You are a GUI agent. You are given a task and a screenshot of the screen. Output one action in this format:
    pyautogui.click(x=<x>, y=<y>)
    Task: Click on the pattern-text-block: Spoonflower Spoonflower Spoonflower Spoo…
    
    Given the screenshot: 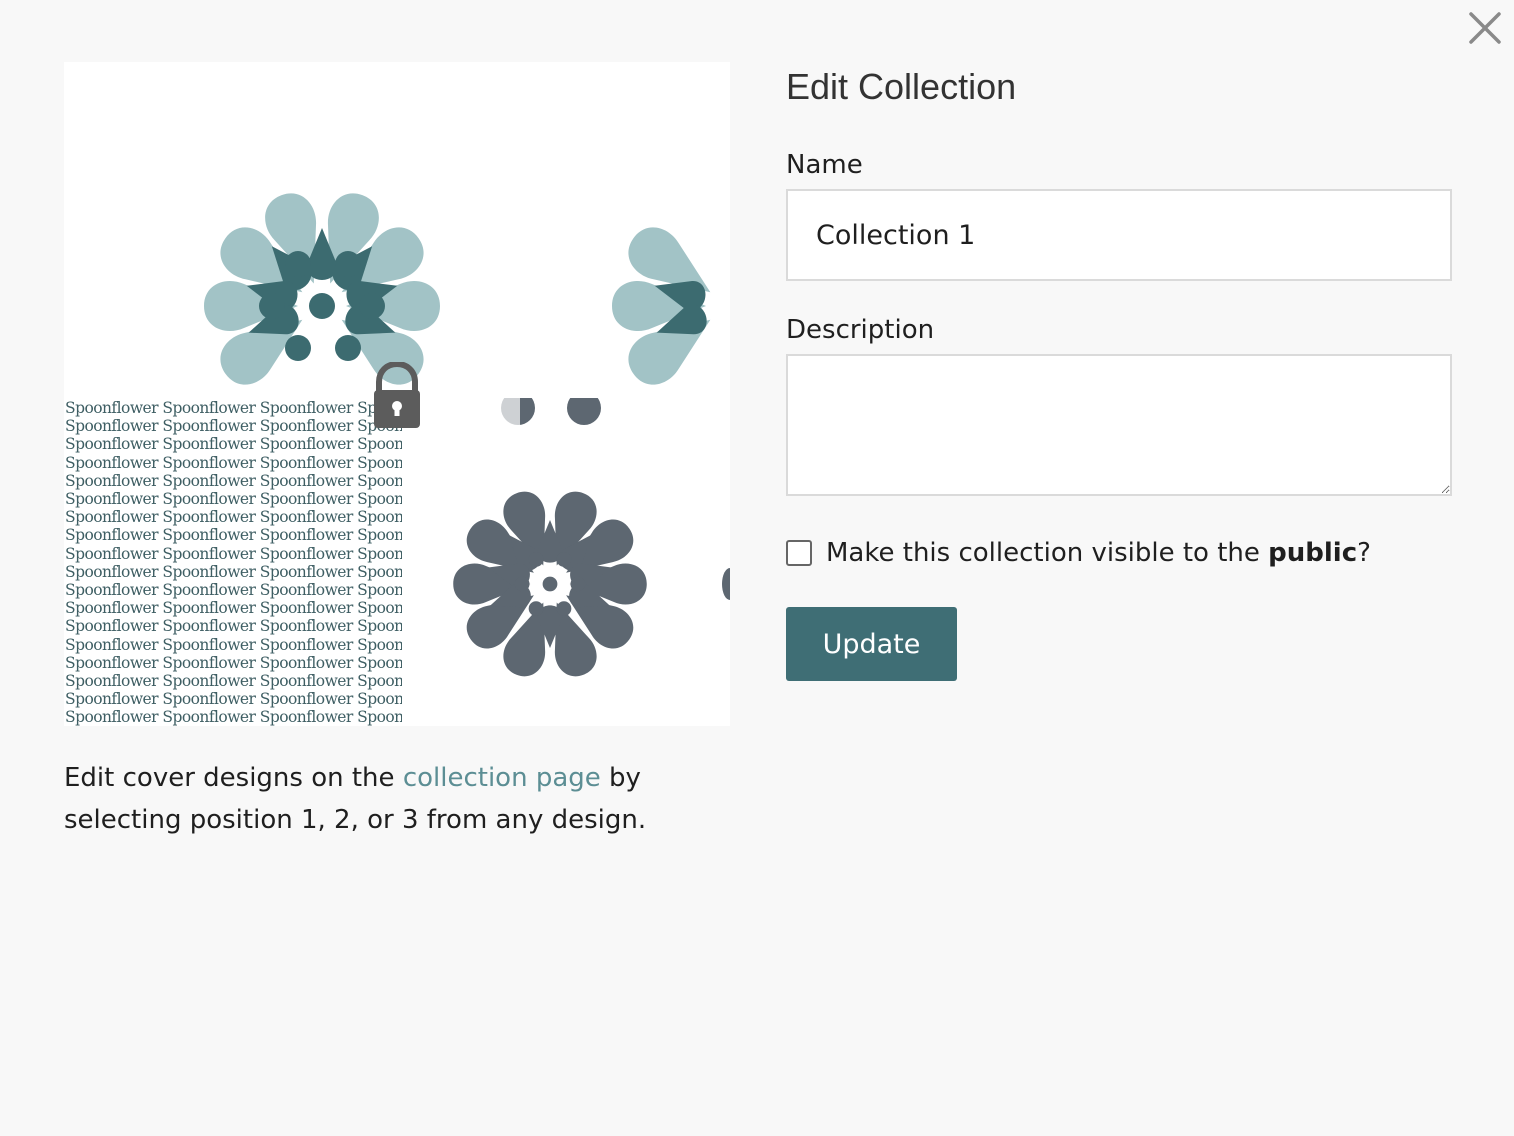 What is the action you would take?
    pyautogui.click(x=233, y=562)
    